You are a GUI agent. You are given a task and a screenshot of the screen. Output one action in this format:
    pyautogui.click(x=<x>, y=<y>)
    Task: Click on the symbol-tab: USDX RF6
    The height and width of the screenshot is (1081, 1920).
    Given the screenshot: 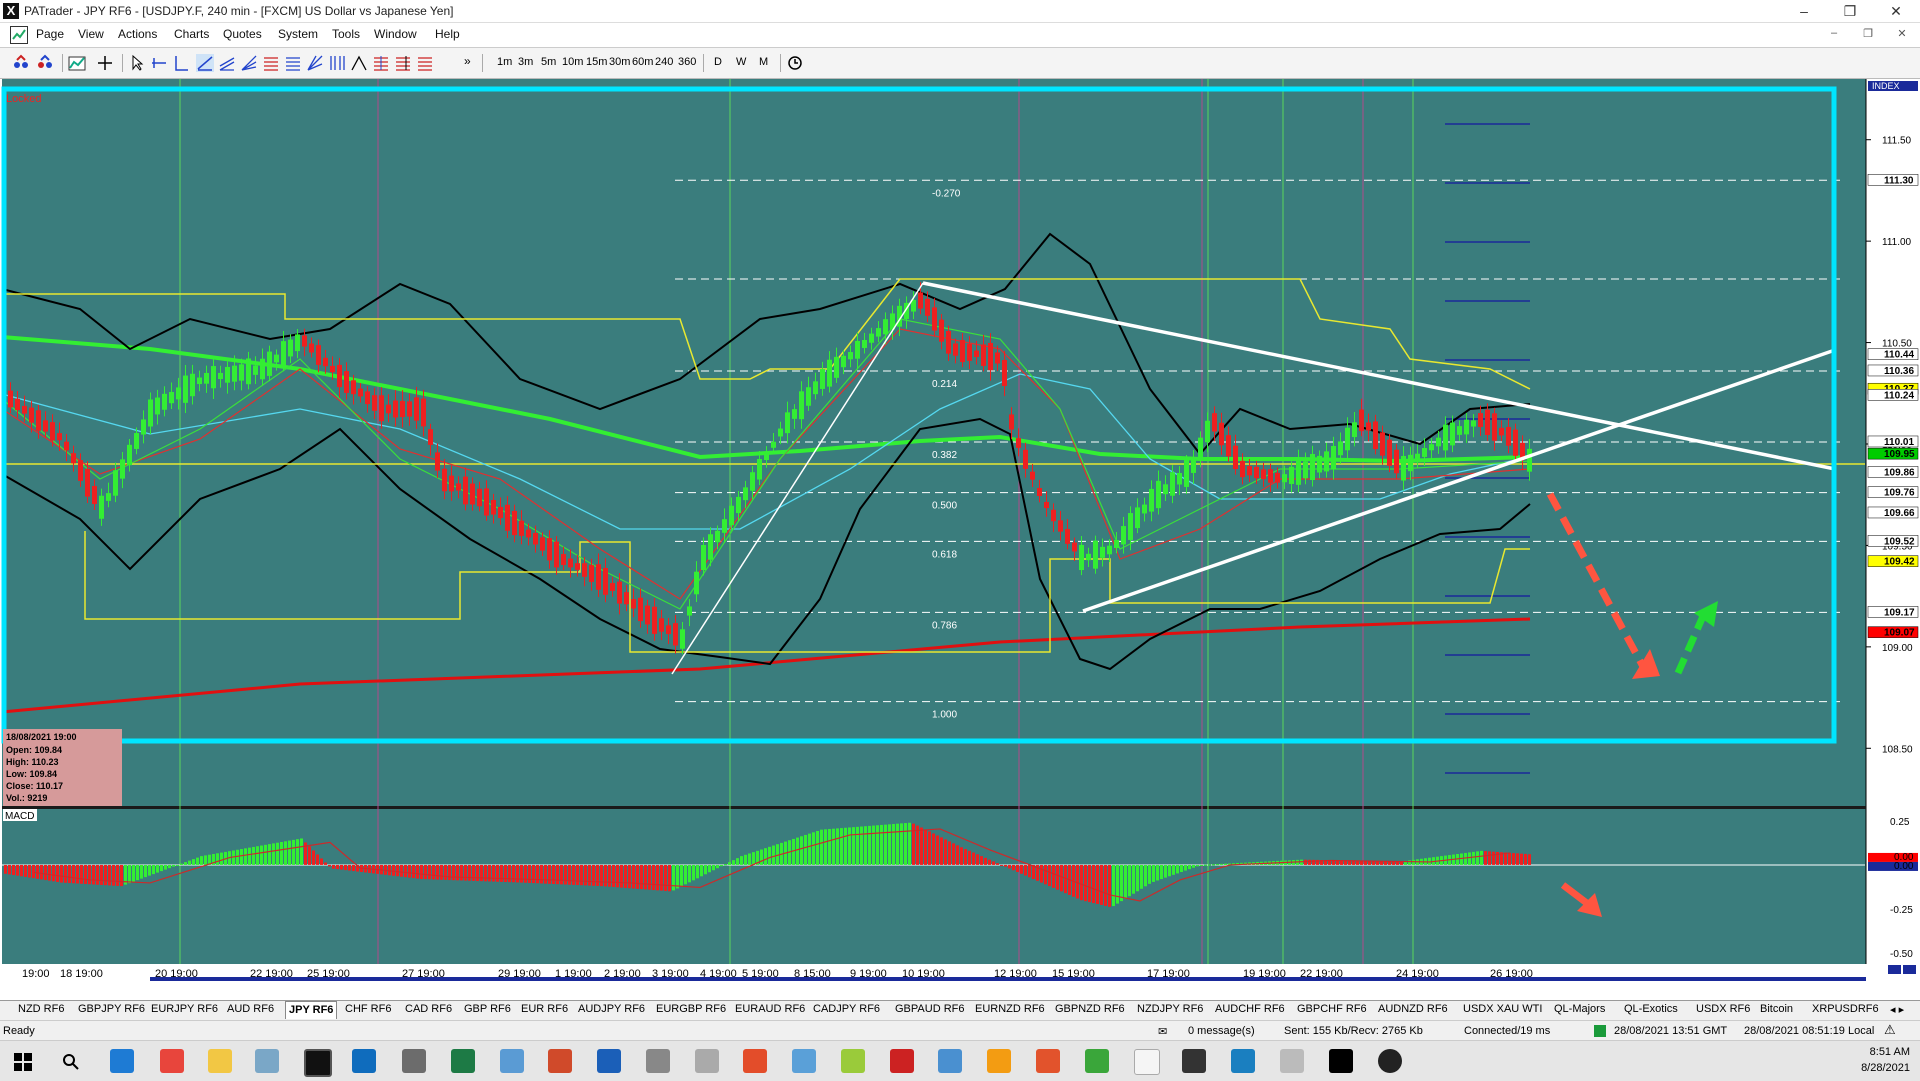 What is the action you would take?
    pyautogui.click(x=1723, y=1009)
    